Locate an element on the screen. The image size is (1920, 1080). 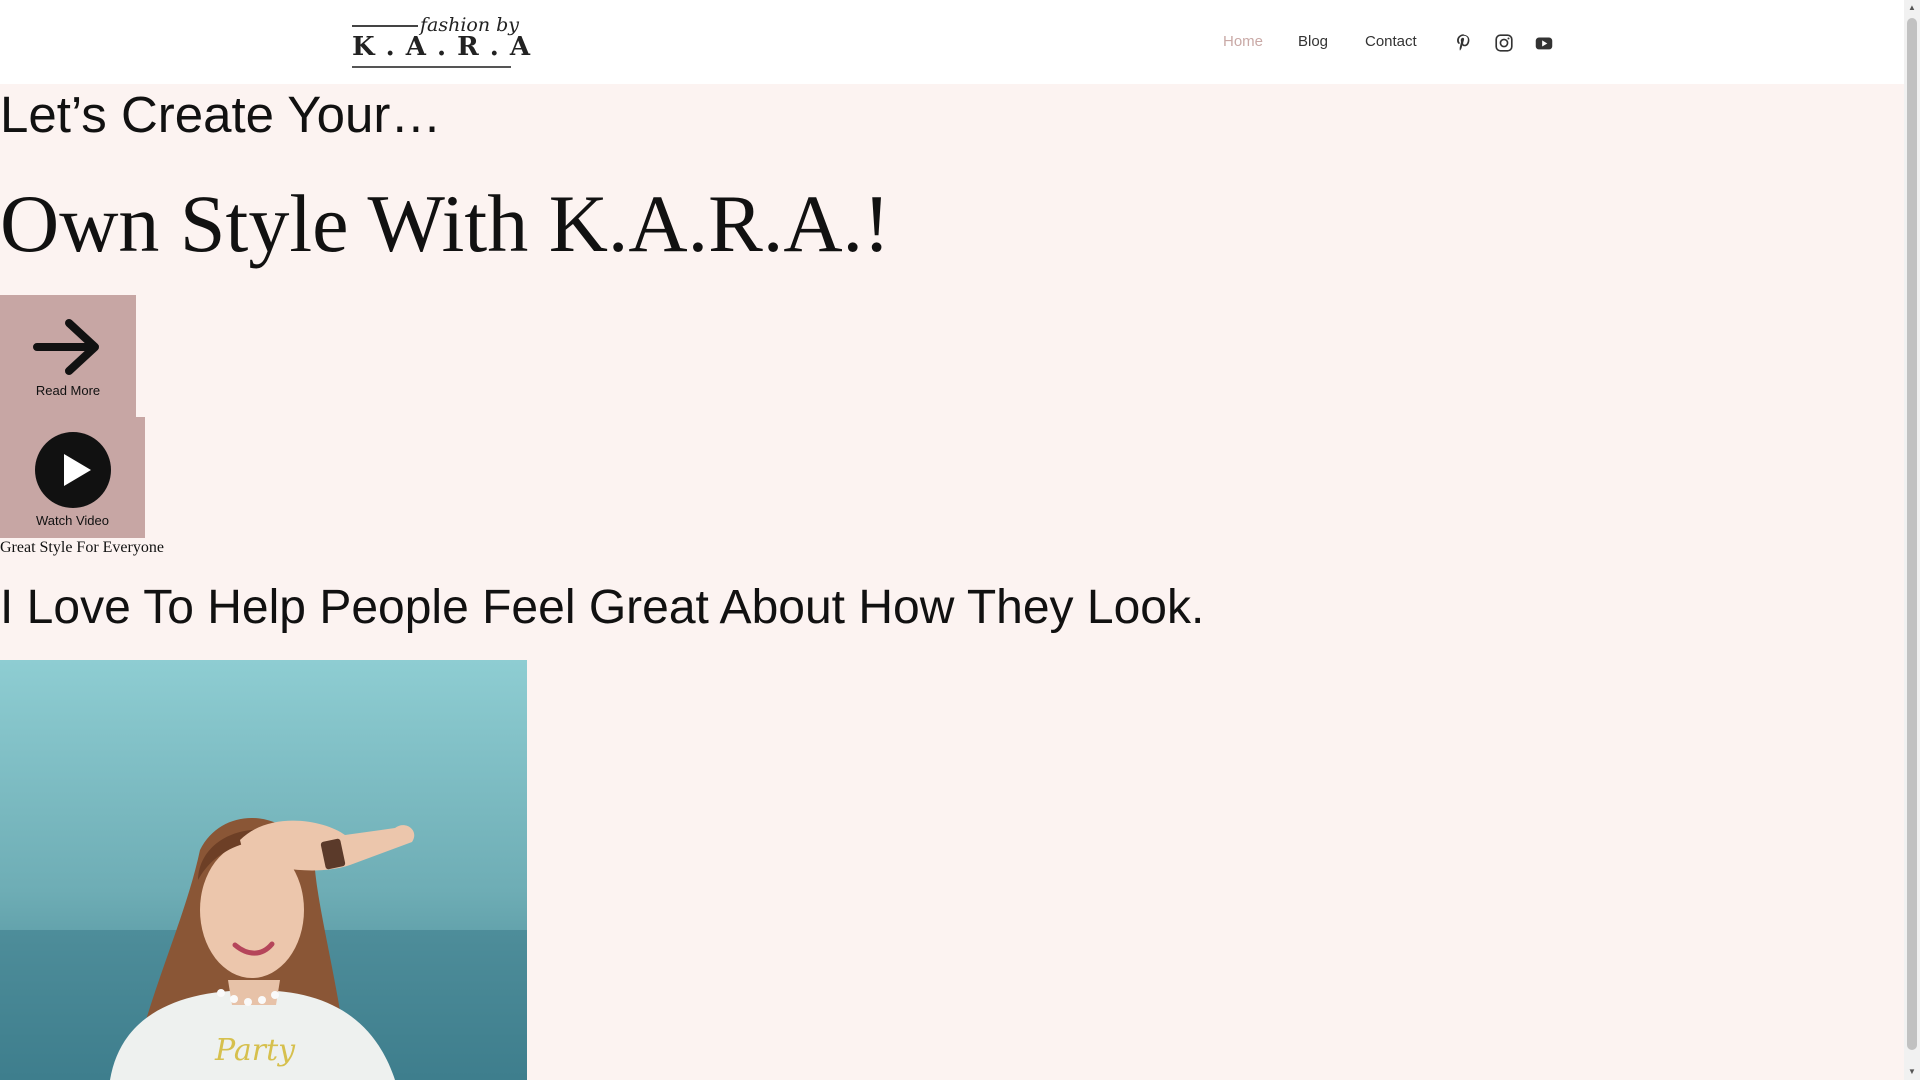
play-icon is located at coordinates (72, 470).